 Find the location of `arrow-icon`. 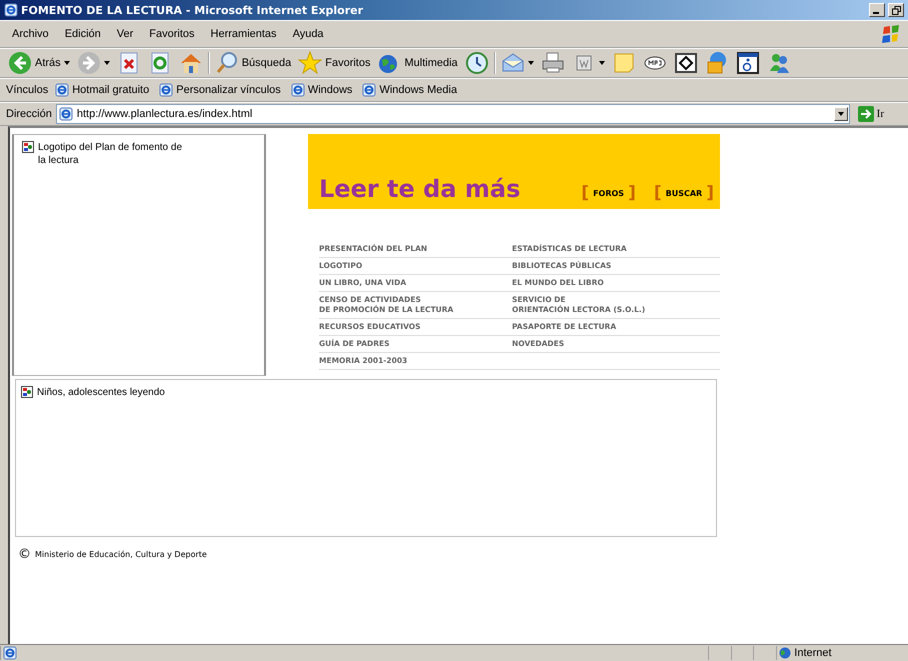

arrow-icon is located at coordinates (866, 114).